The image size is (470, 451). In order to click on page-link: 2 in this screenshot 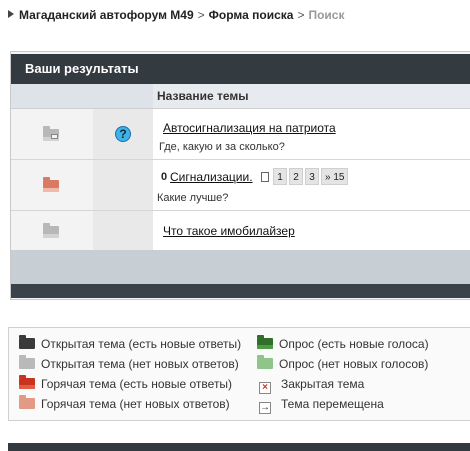, I will do `click(296, 176)`.